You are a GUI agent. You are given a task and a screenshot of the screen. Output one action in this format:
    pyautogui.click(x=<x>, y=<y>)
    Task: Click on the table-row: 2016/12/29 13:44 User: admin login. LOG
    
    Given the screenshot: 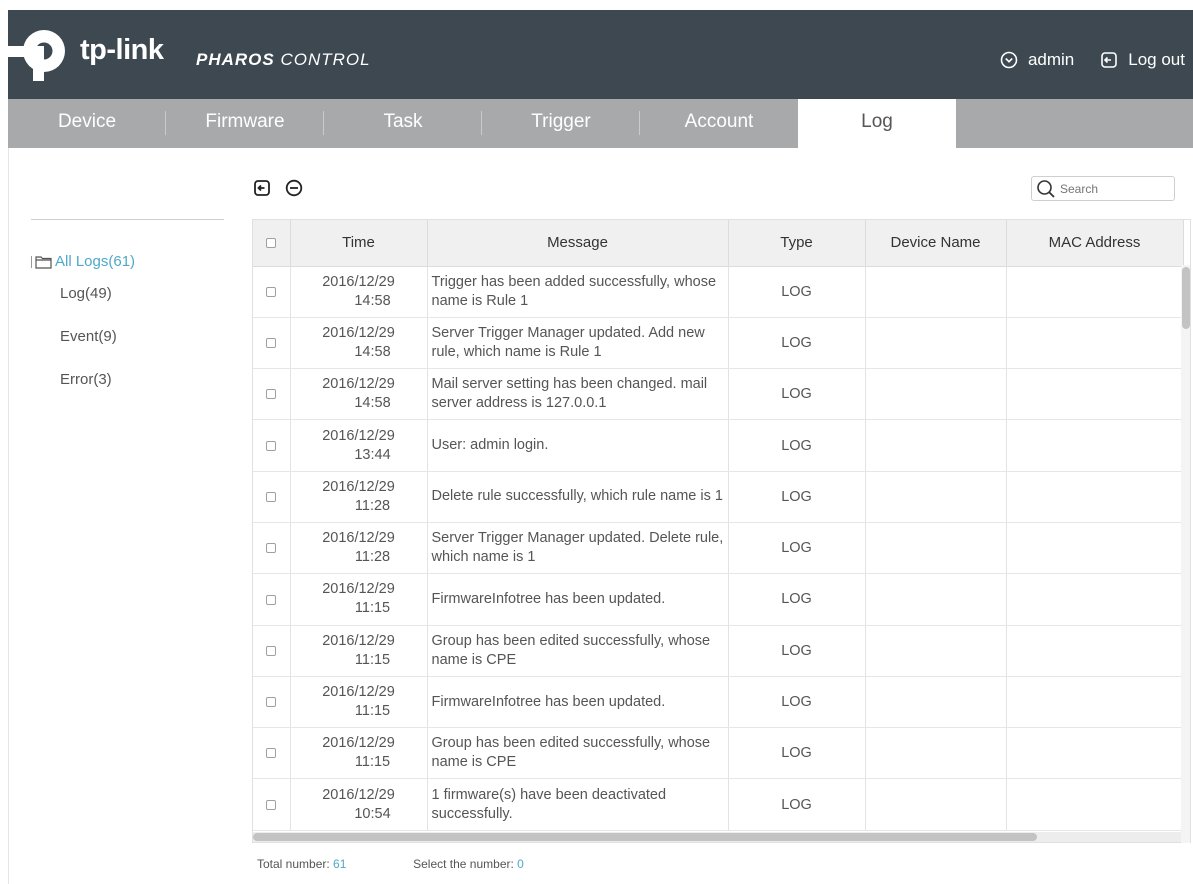 What is the action you would take?
    pyautogui.click(x=718, y=445)
    